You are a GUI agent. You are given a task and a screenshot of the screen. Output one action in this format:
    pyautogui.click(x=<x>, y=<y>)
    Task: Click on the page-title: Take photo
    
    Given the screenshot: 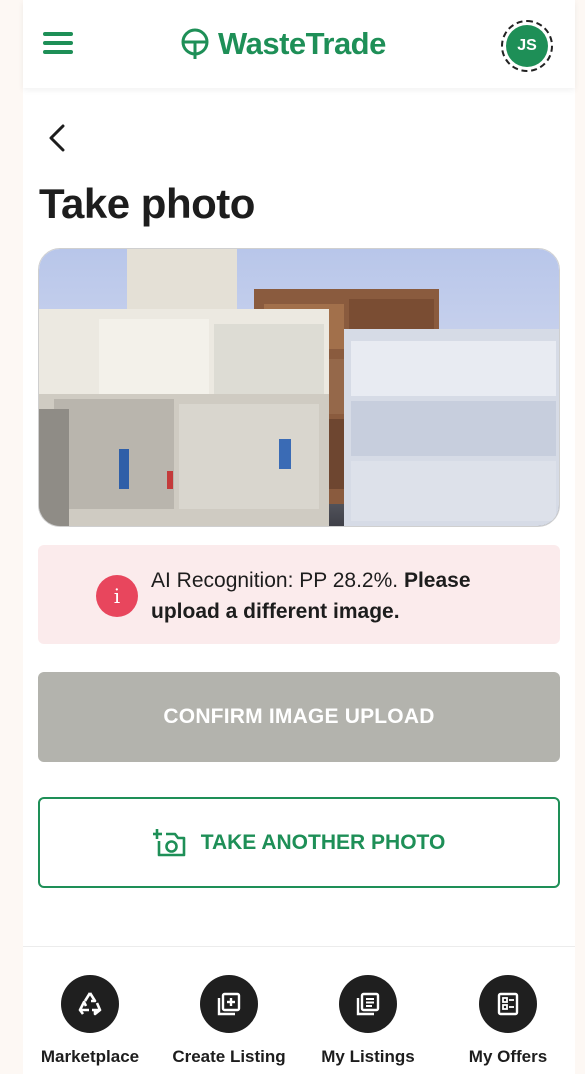 What is the action you would take?
    pyautogui.click(x=147, y=203)
    